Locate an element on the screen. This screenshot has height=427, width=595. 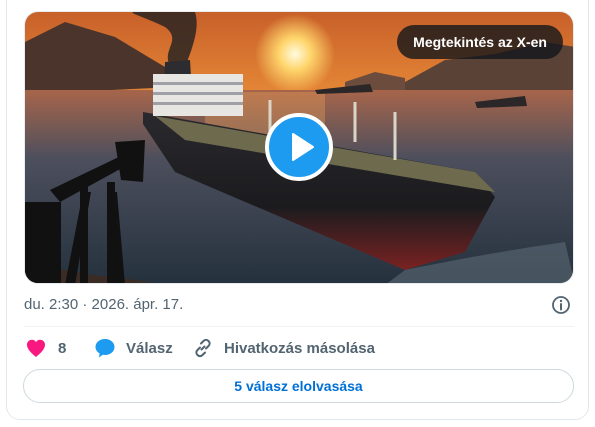
play-button is located at coordinates (299, 147).